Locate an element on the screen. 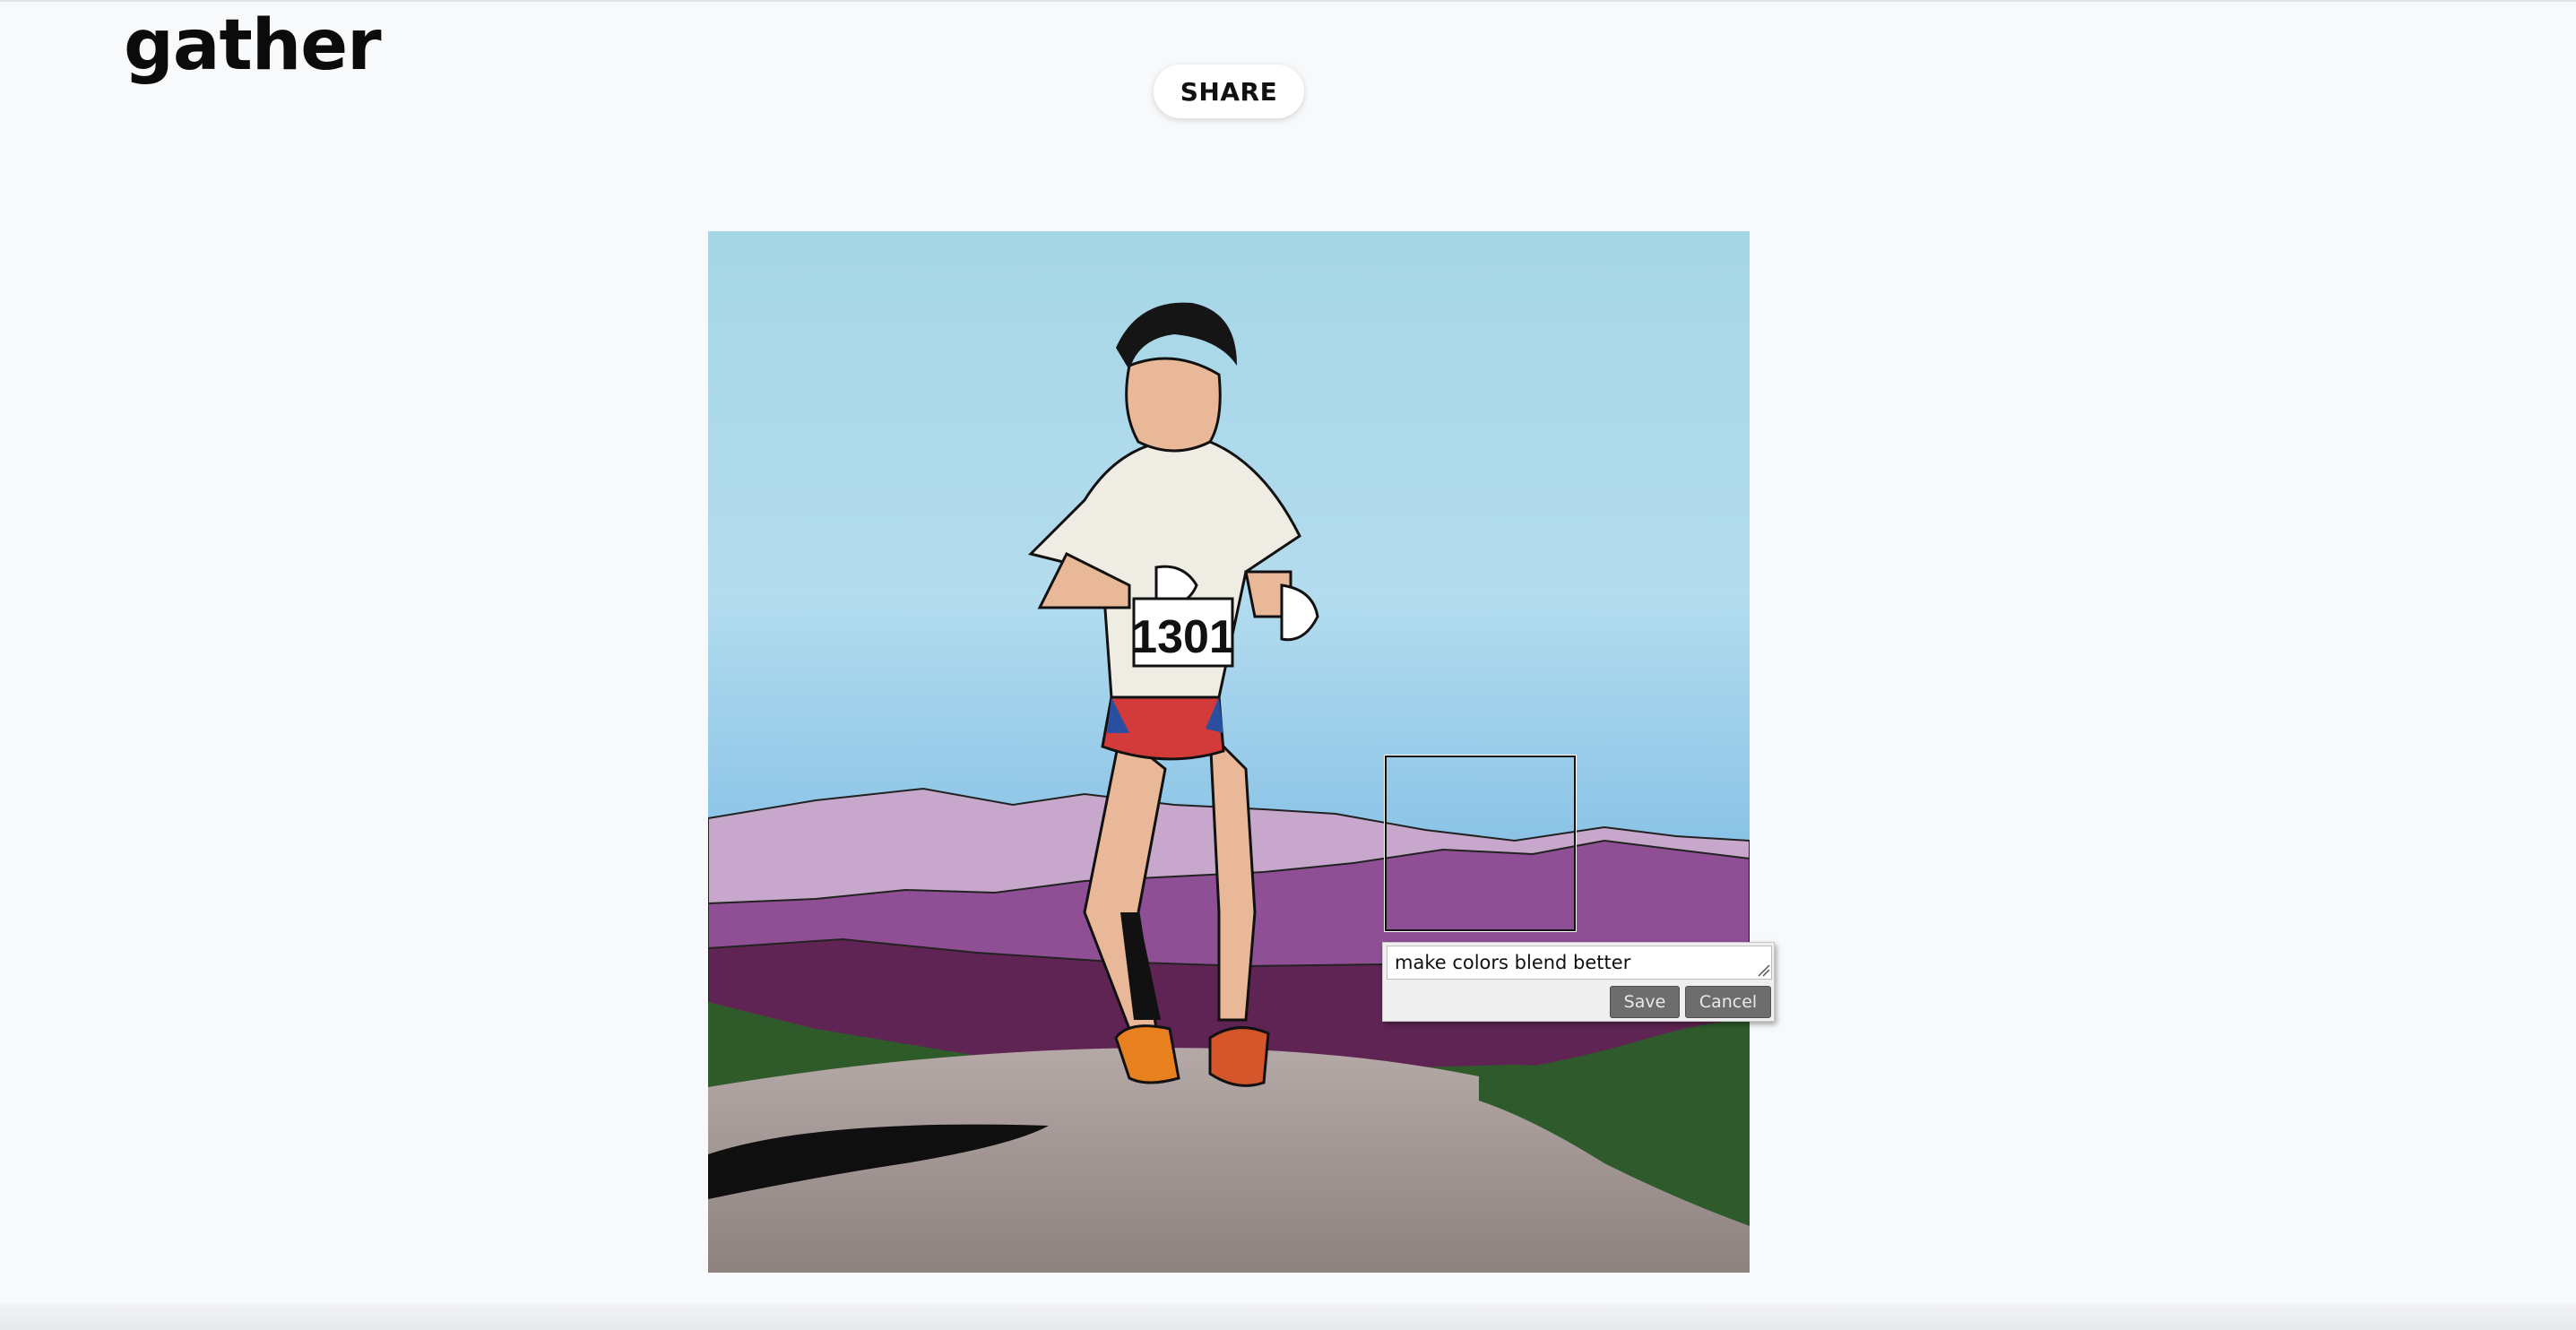 The image size is (2576, 1330). resize-grip-icon is located at coordinates (1763, 970).